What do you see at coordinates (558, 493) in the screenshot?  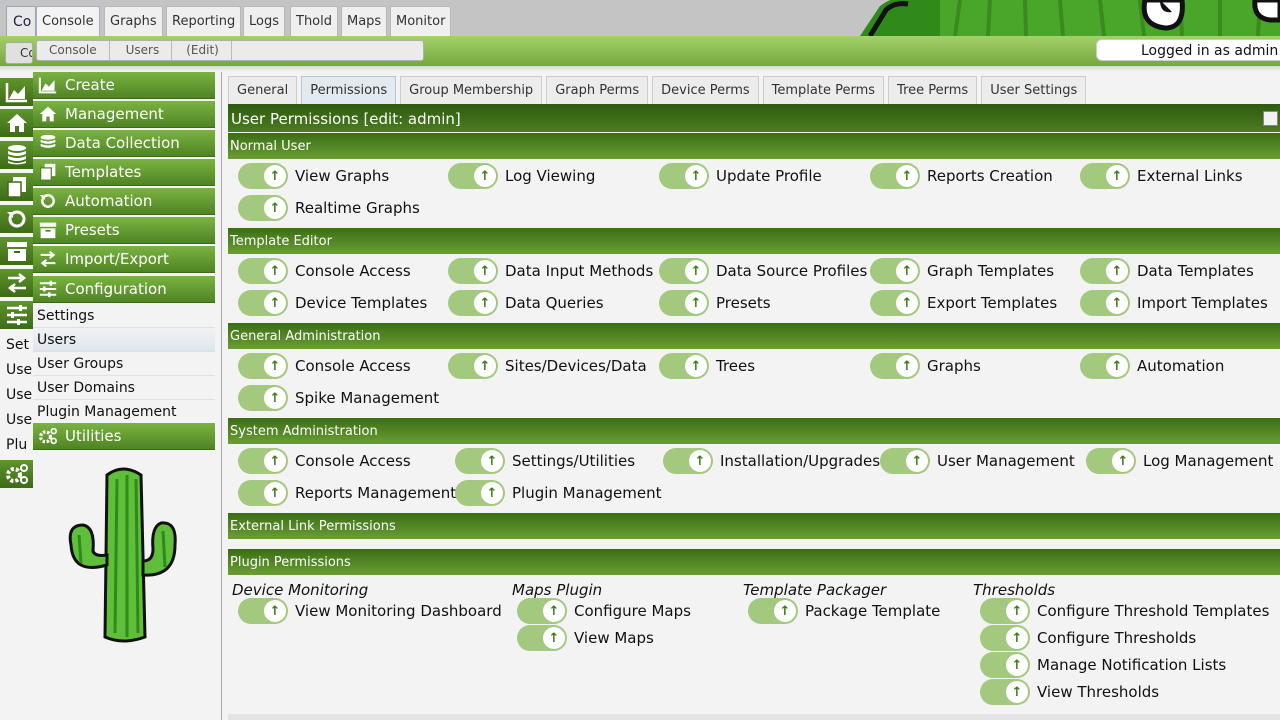 I see `perm-plugin-management: ↑ Plugin Management` at bounding box center [558, 493].